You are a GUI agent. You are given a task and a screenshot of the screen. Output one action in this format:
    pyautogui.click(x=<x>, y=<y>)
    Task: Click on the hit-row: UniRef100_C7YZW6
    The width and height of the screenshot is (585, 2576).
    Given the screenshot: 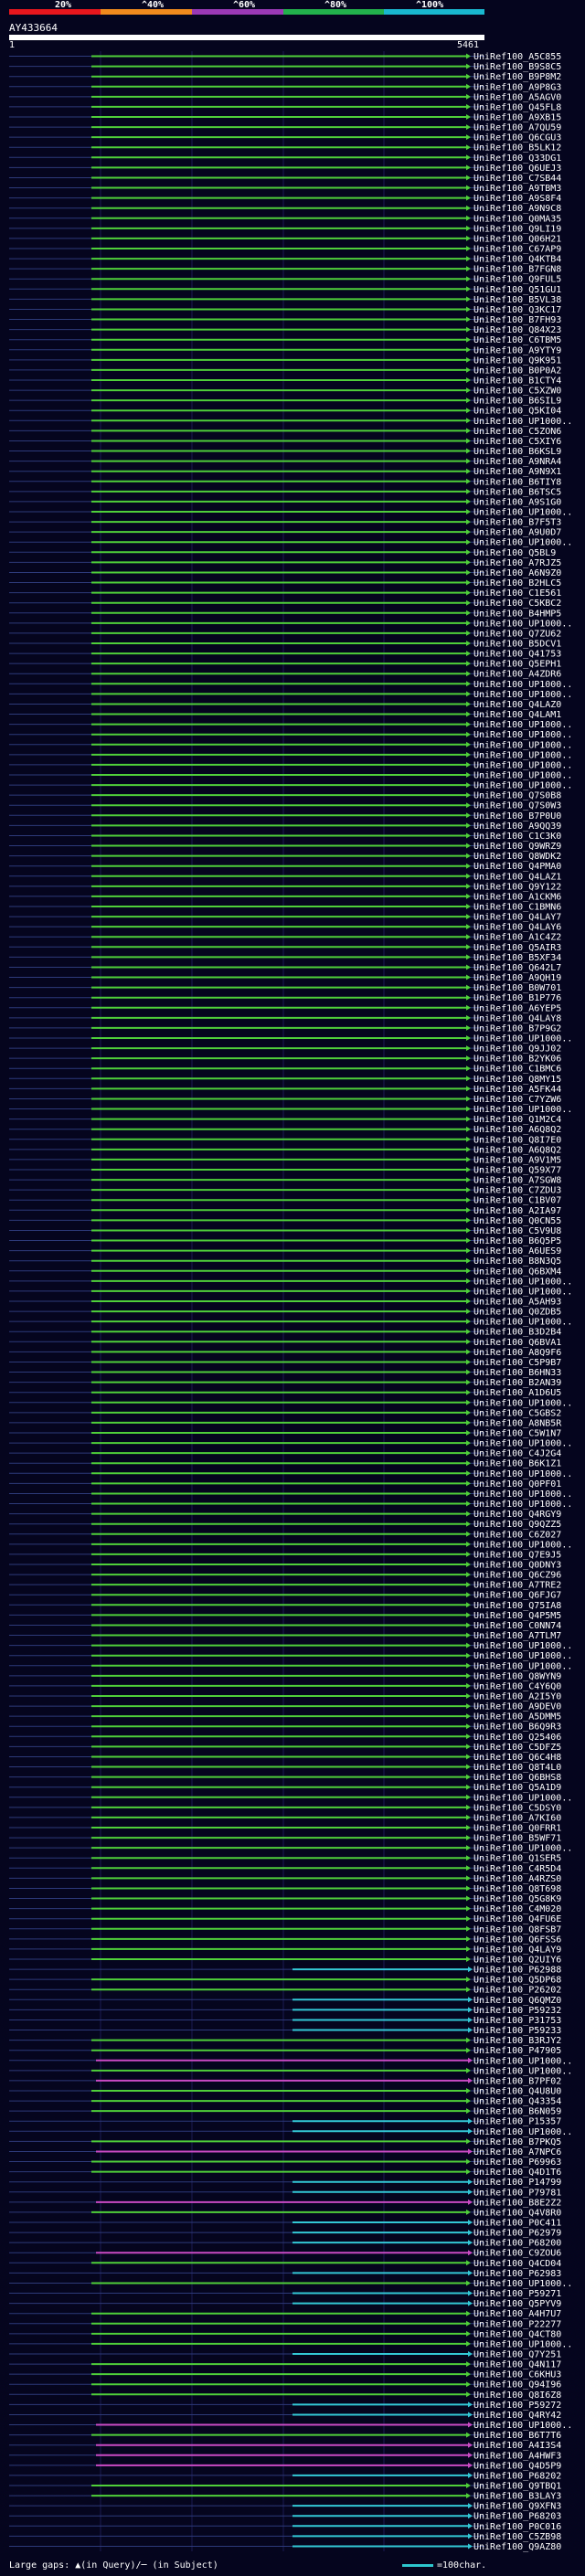 What is the action you would take?
    pyautogui.click(x=285, y=1100)
    